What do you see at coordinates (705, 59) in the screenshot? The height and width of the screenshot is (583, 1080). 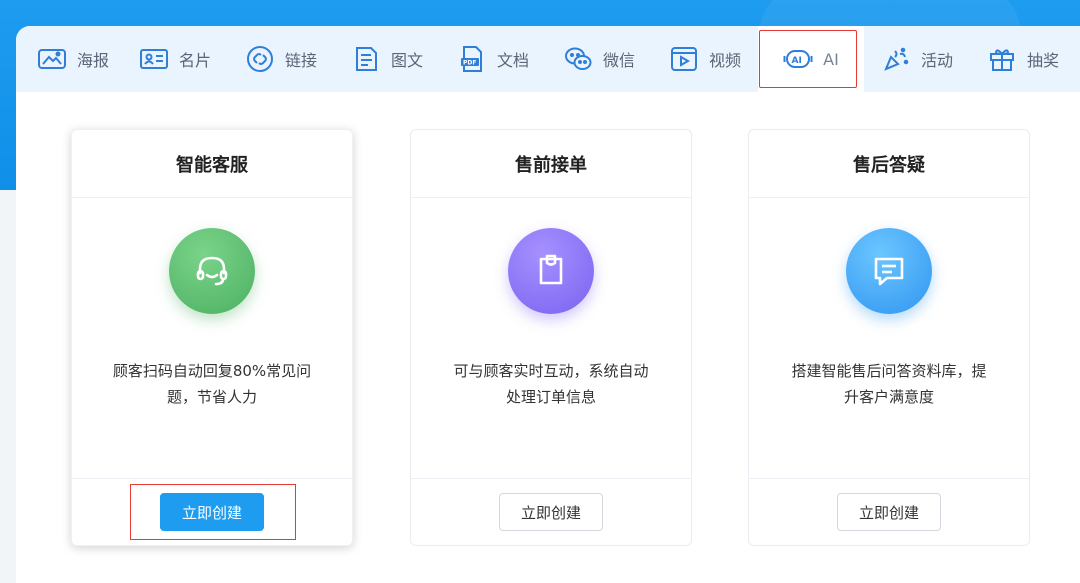 I see `tab-video: 视频` at bounding box center [705, 59].